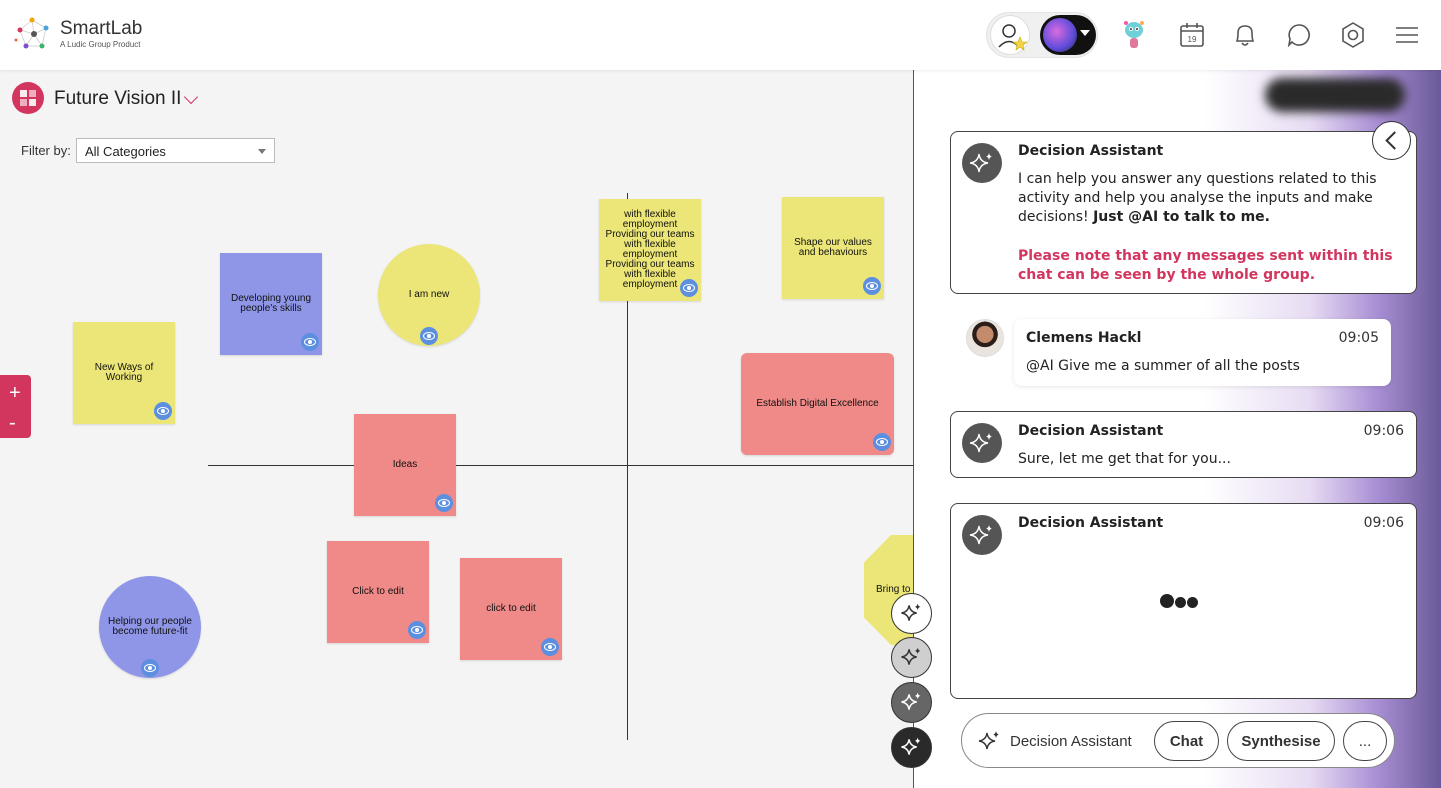  Describe the element at coordinates (175, 150) in the screenshot. I see `category-filter-select: All Categories` at that location.